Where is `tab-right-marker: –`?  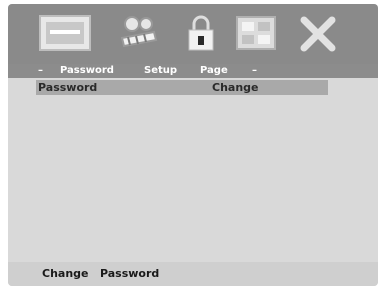
tab-right-marker: – is located at coordinates (254, 70).